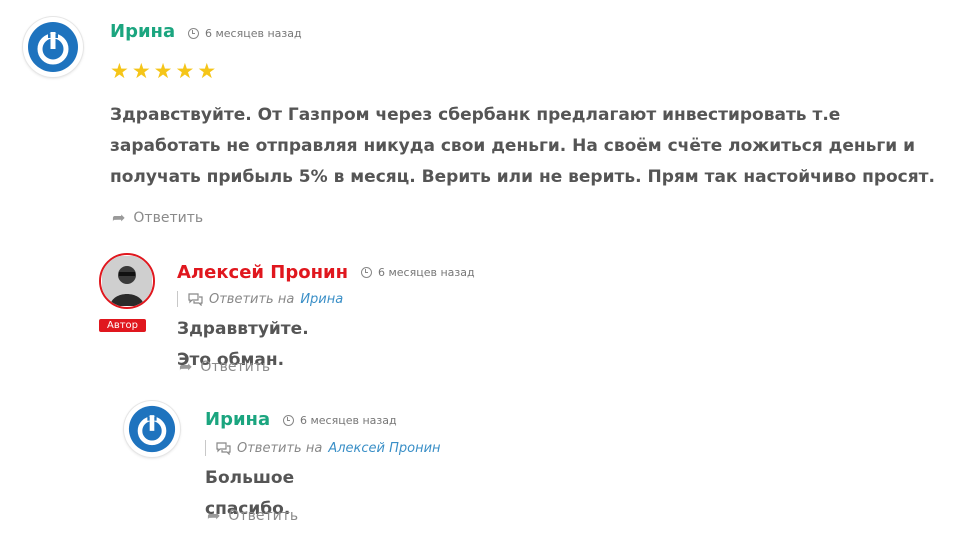 This screenshot has height=555, width=974. I want to click on rating-stars: ★ ★ ★ ★ ★, so click(163, 71).